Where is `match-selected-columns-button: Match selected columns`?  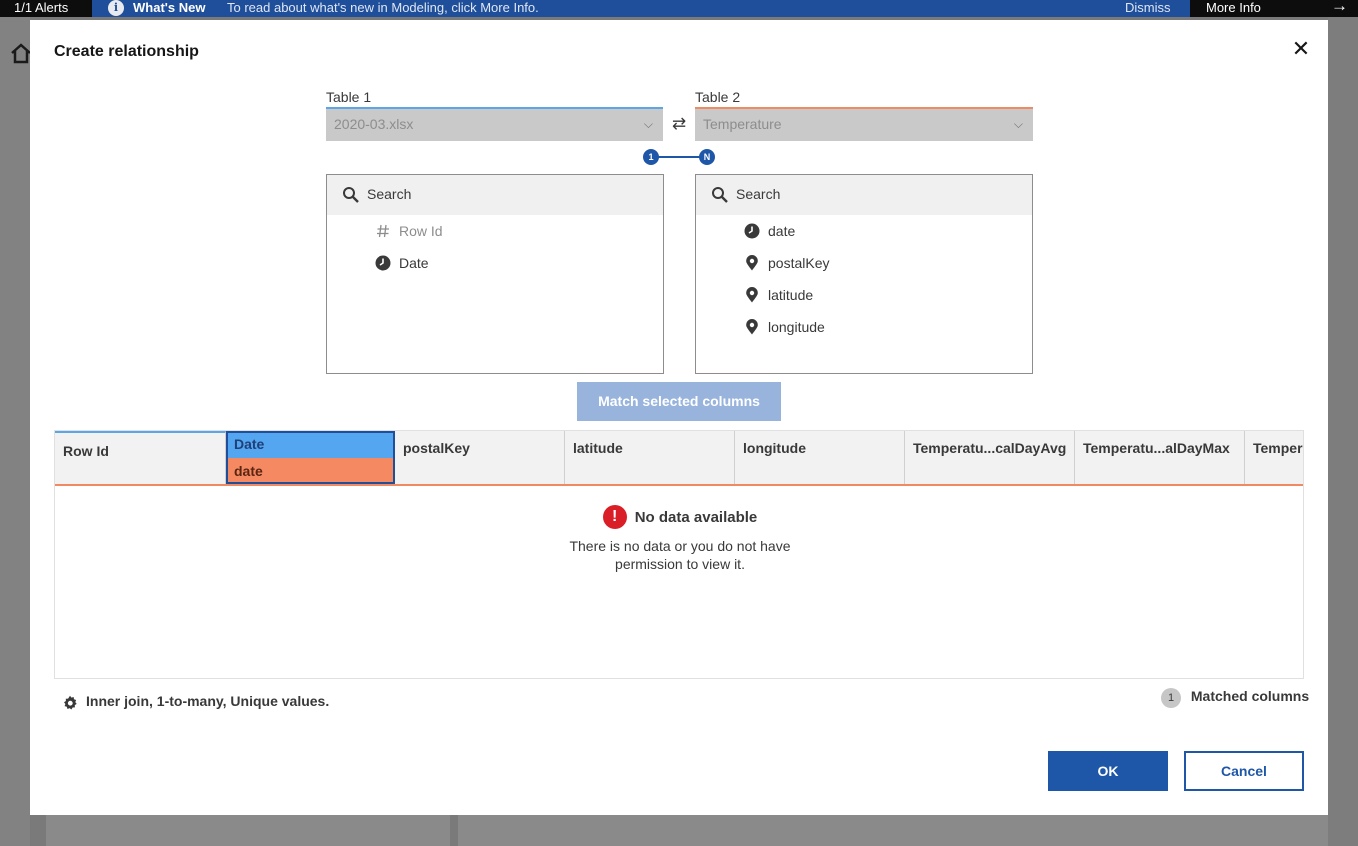 match-selected-columns-button: Match selected columns is located at coordinates (679, 401).